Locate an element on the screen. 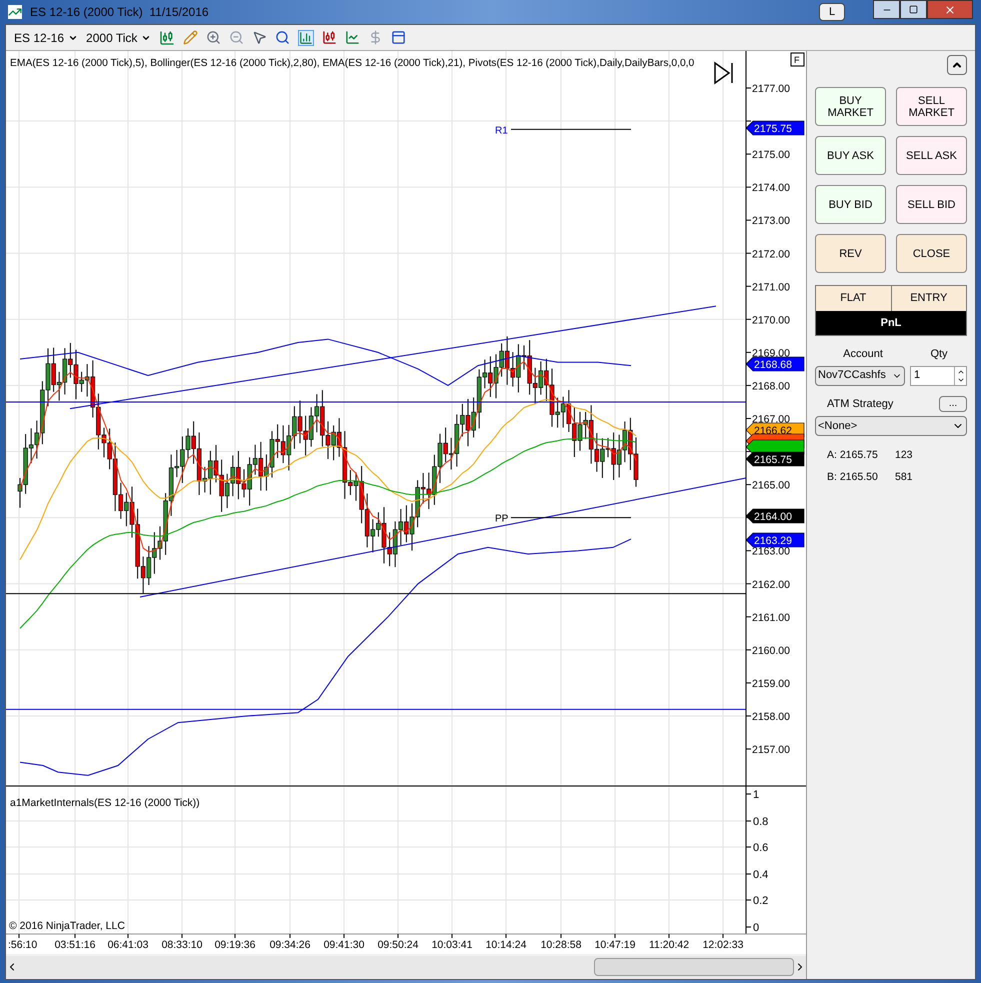 Image resolution: width=981 pixels, height=983 pixels. maximize-icon is located at coordinates (913, 9).